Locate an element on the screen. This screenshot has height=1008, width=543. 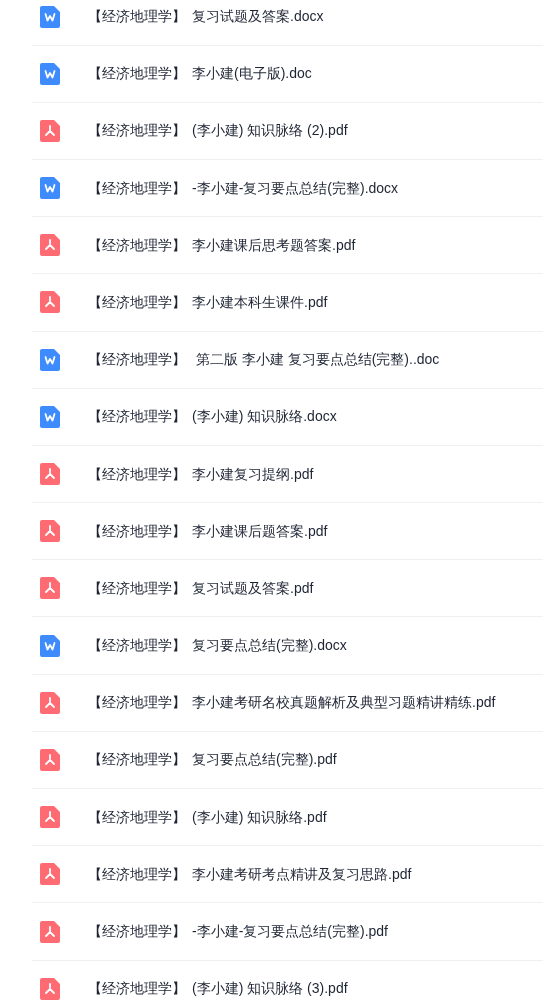
file-name: 复习试题及答案.docx is located at coordinates (258, 16).